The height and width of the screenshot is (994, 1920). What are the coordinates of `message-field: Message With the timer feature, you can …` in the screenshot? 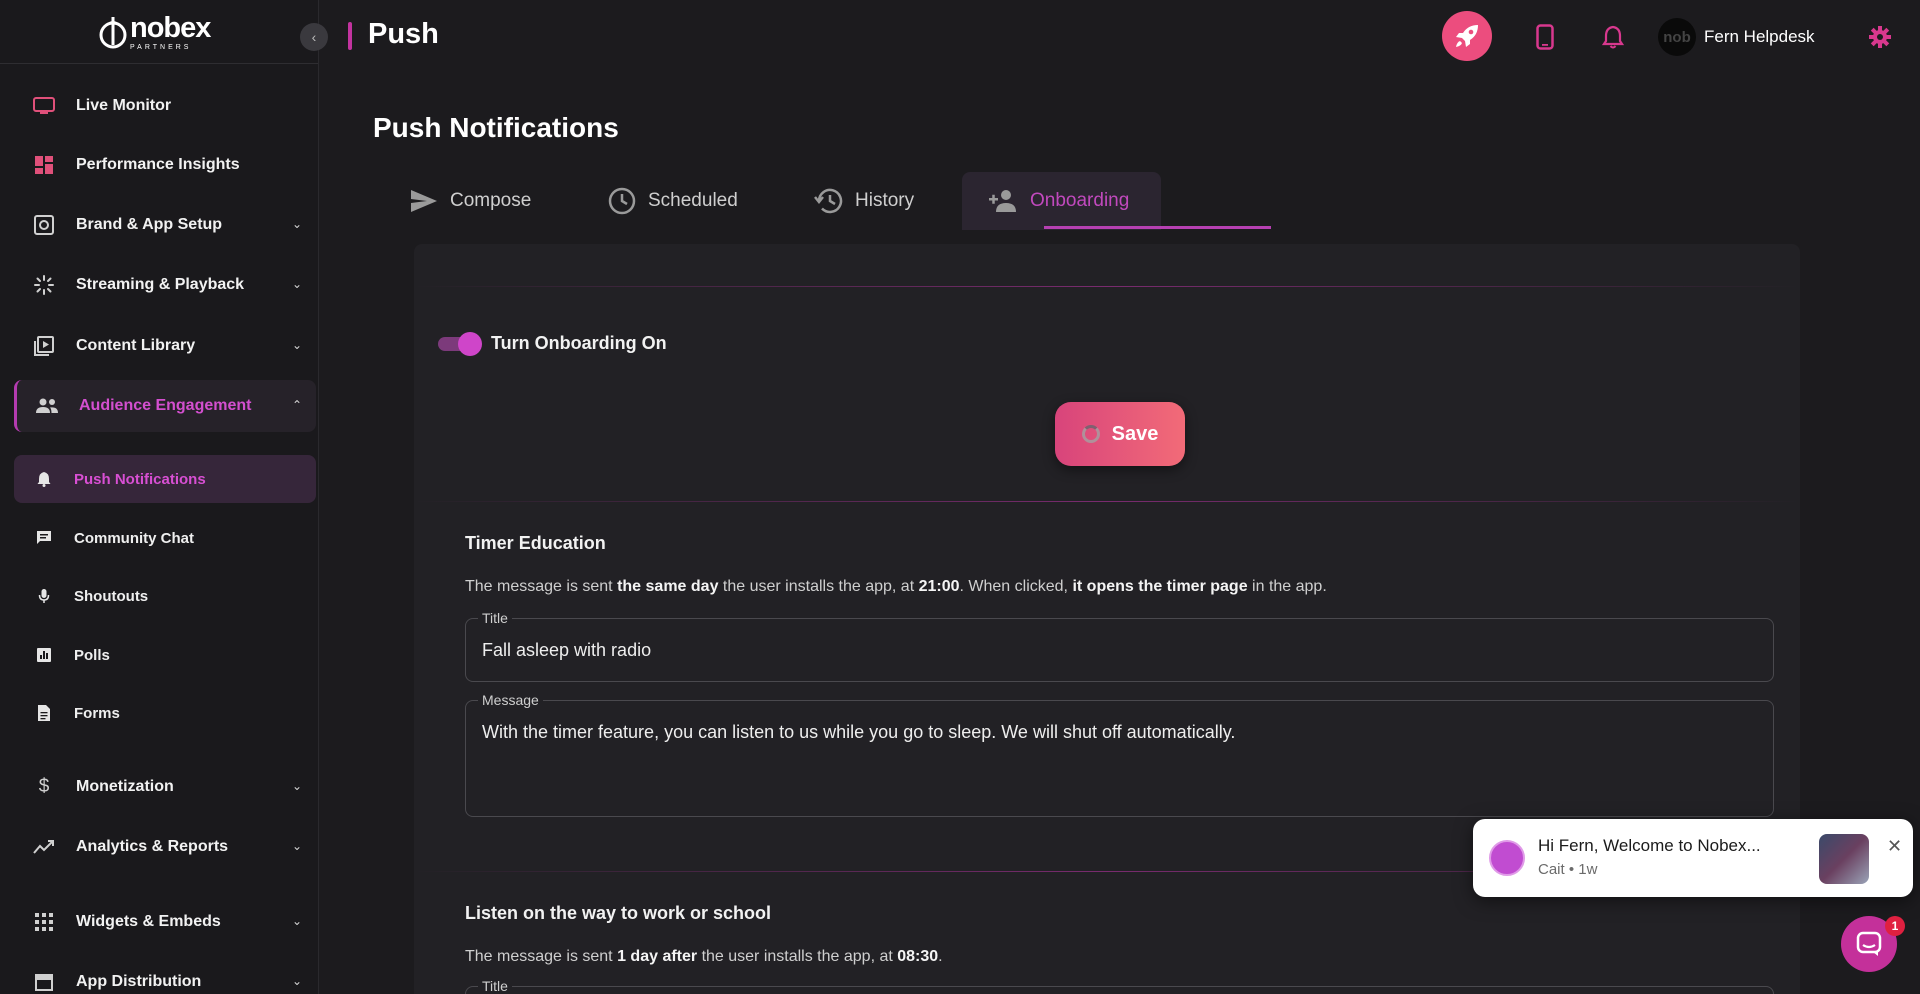 It's located at (1119, 754).